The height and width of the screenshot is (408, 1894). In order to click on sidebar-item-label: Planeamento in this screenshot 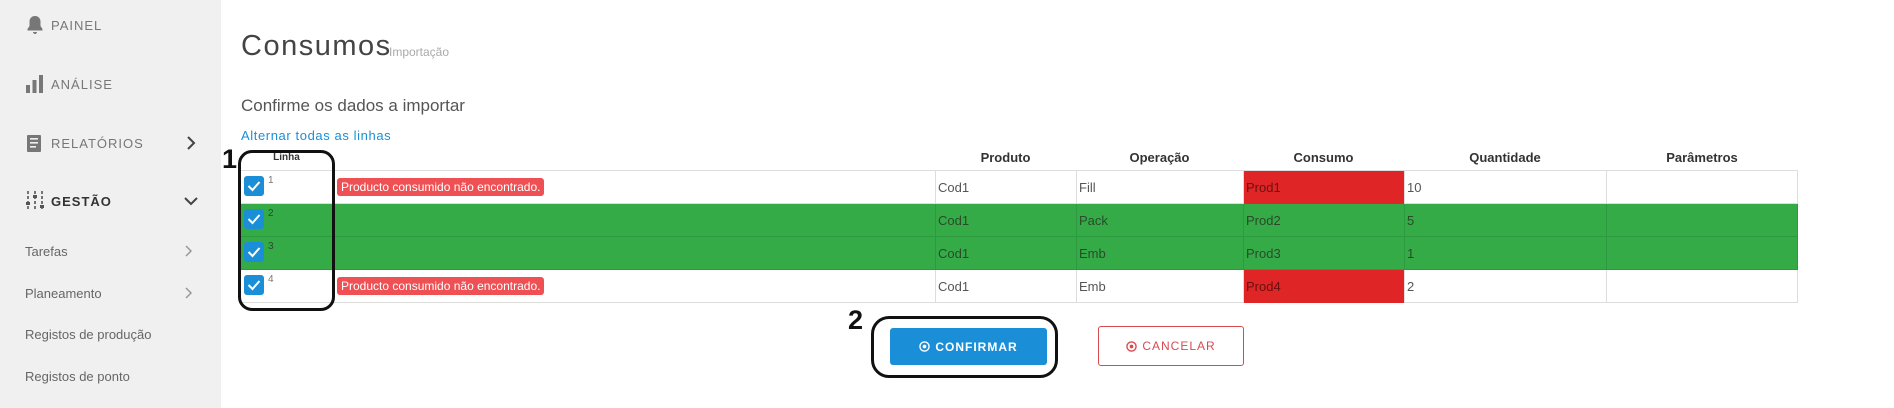, I will do `click(63, 293)`.